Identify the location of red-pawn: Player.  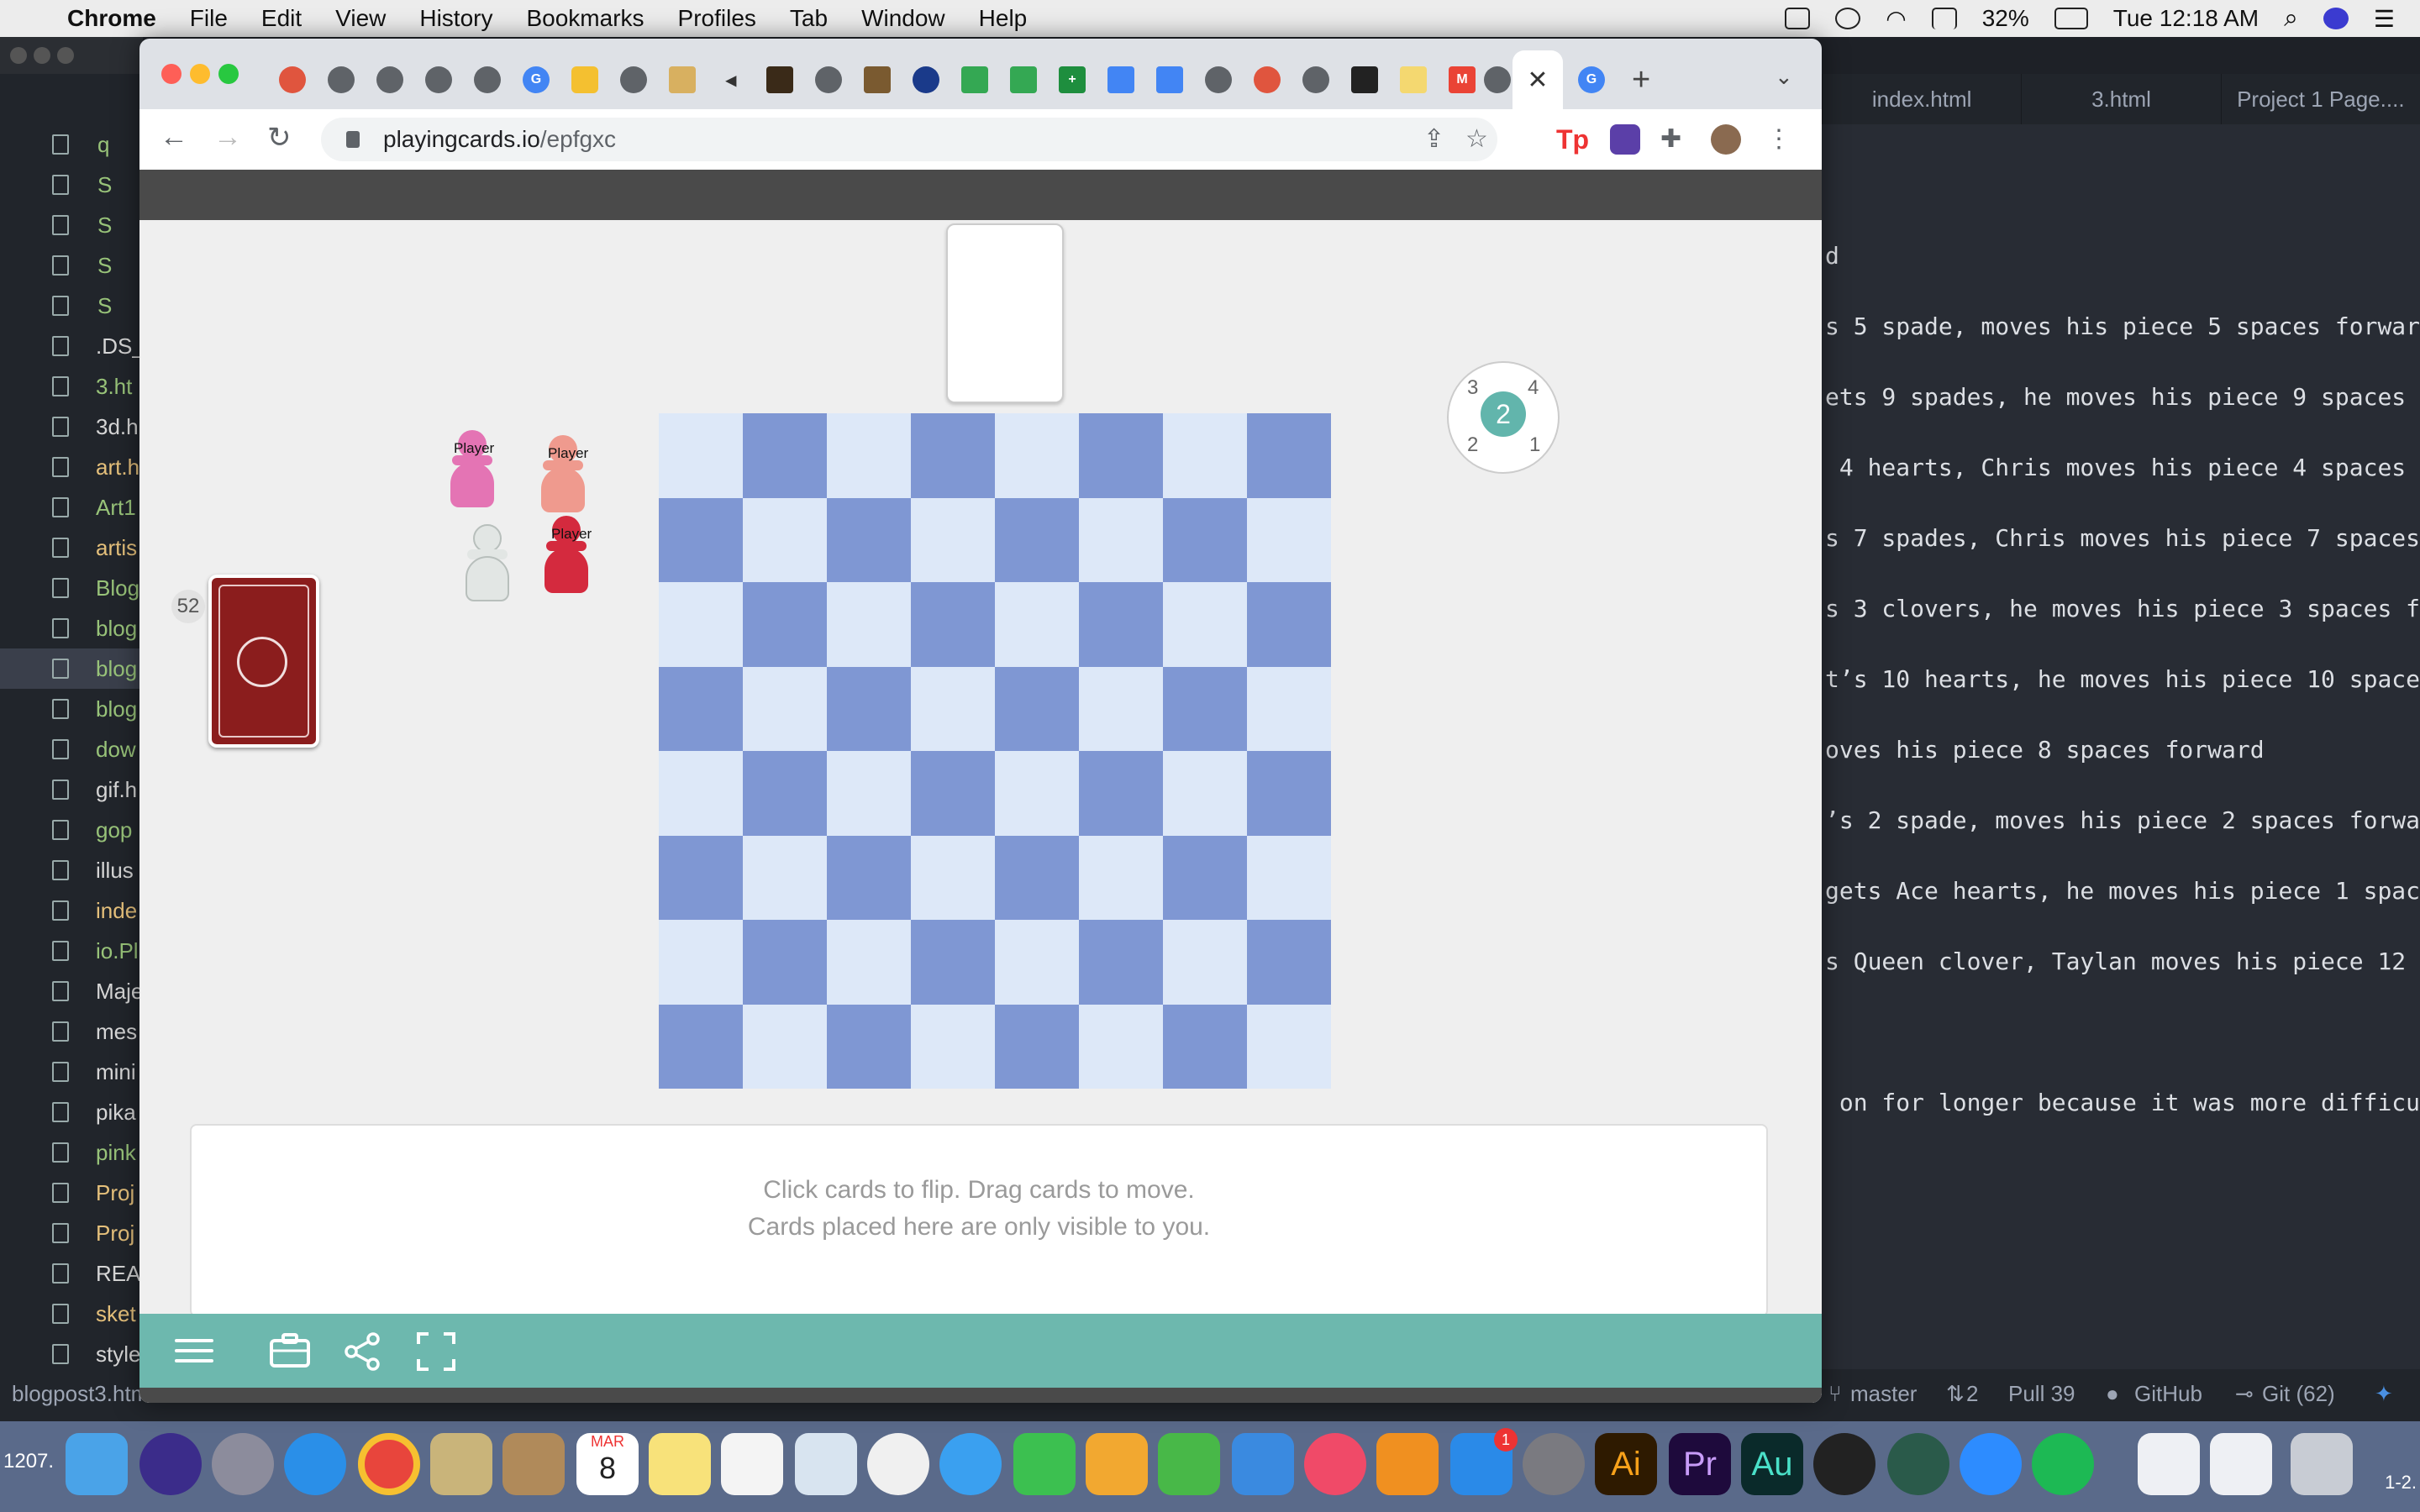
(567, 555).